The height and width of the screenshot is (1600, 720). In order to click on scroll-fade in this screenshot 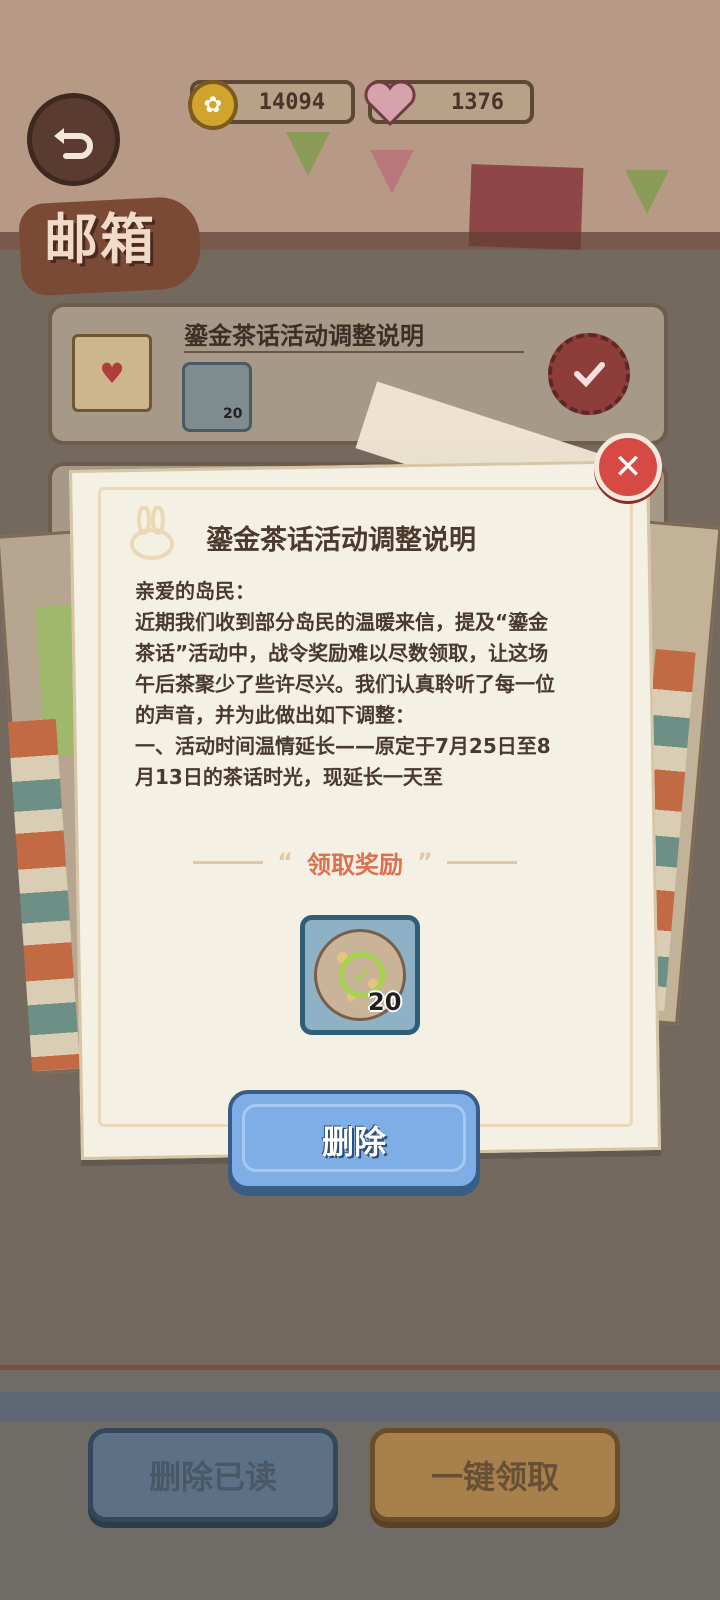, I will do `click(355, 803)`.